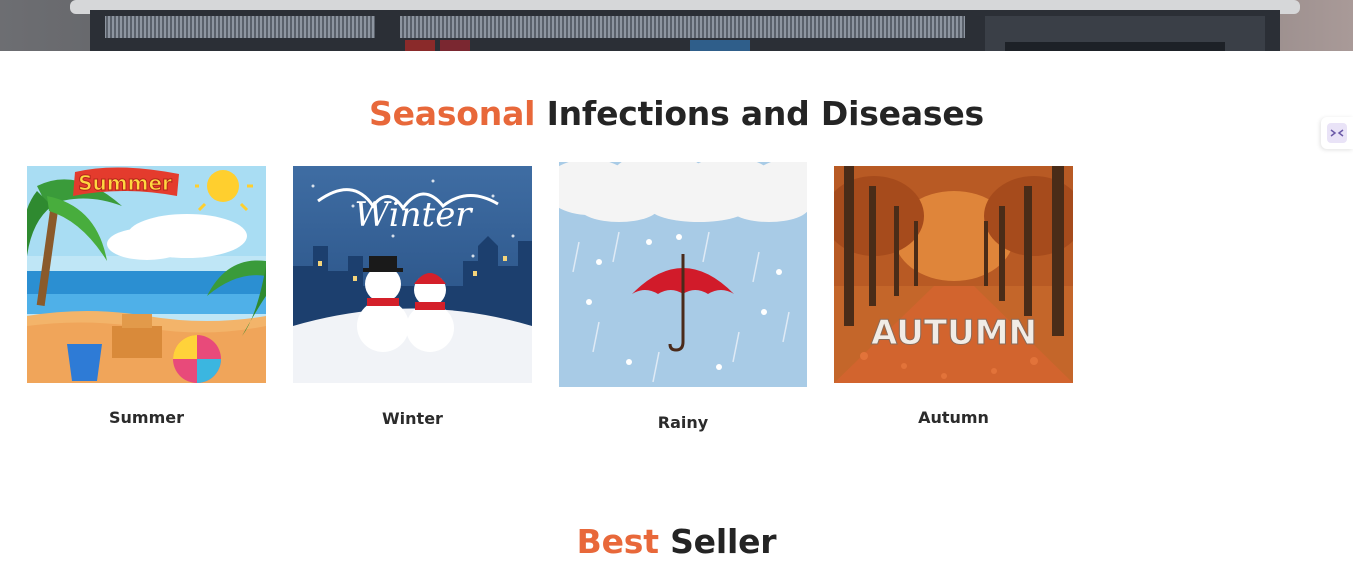  I want to click on season-card-winter: Winter, so click(412, 274).